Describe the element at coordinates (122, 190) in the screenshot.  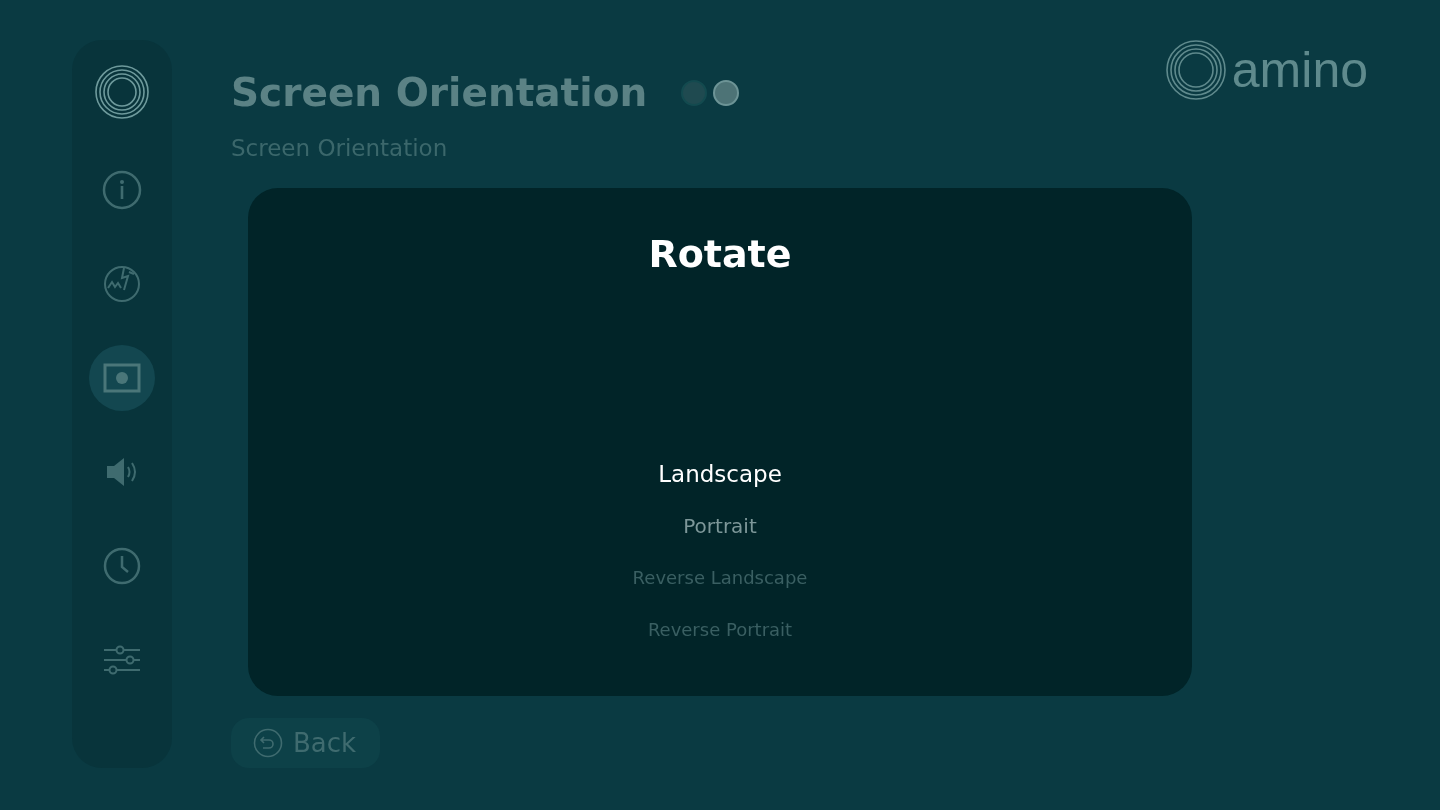
I see `info-icon` at that location.